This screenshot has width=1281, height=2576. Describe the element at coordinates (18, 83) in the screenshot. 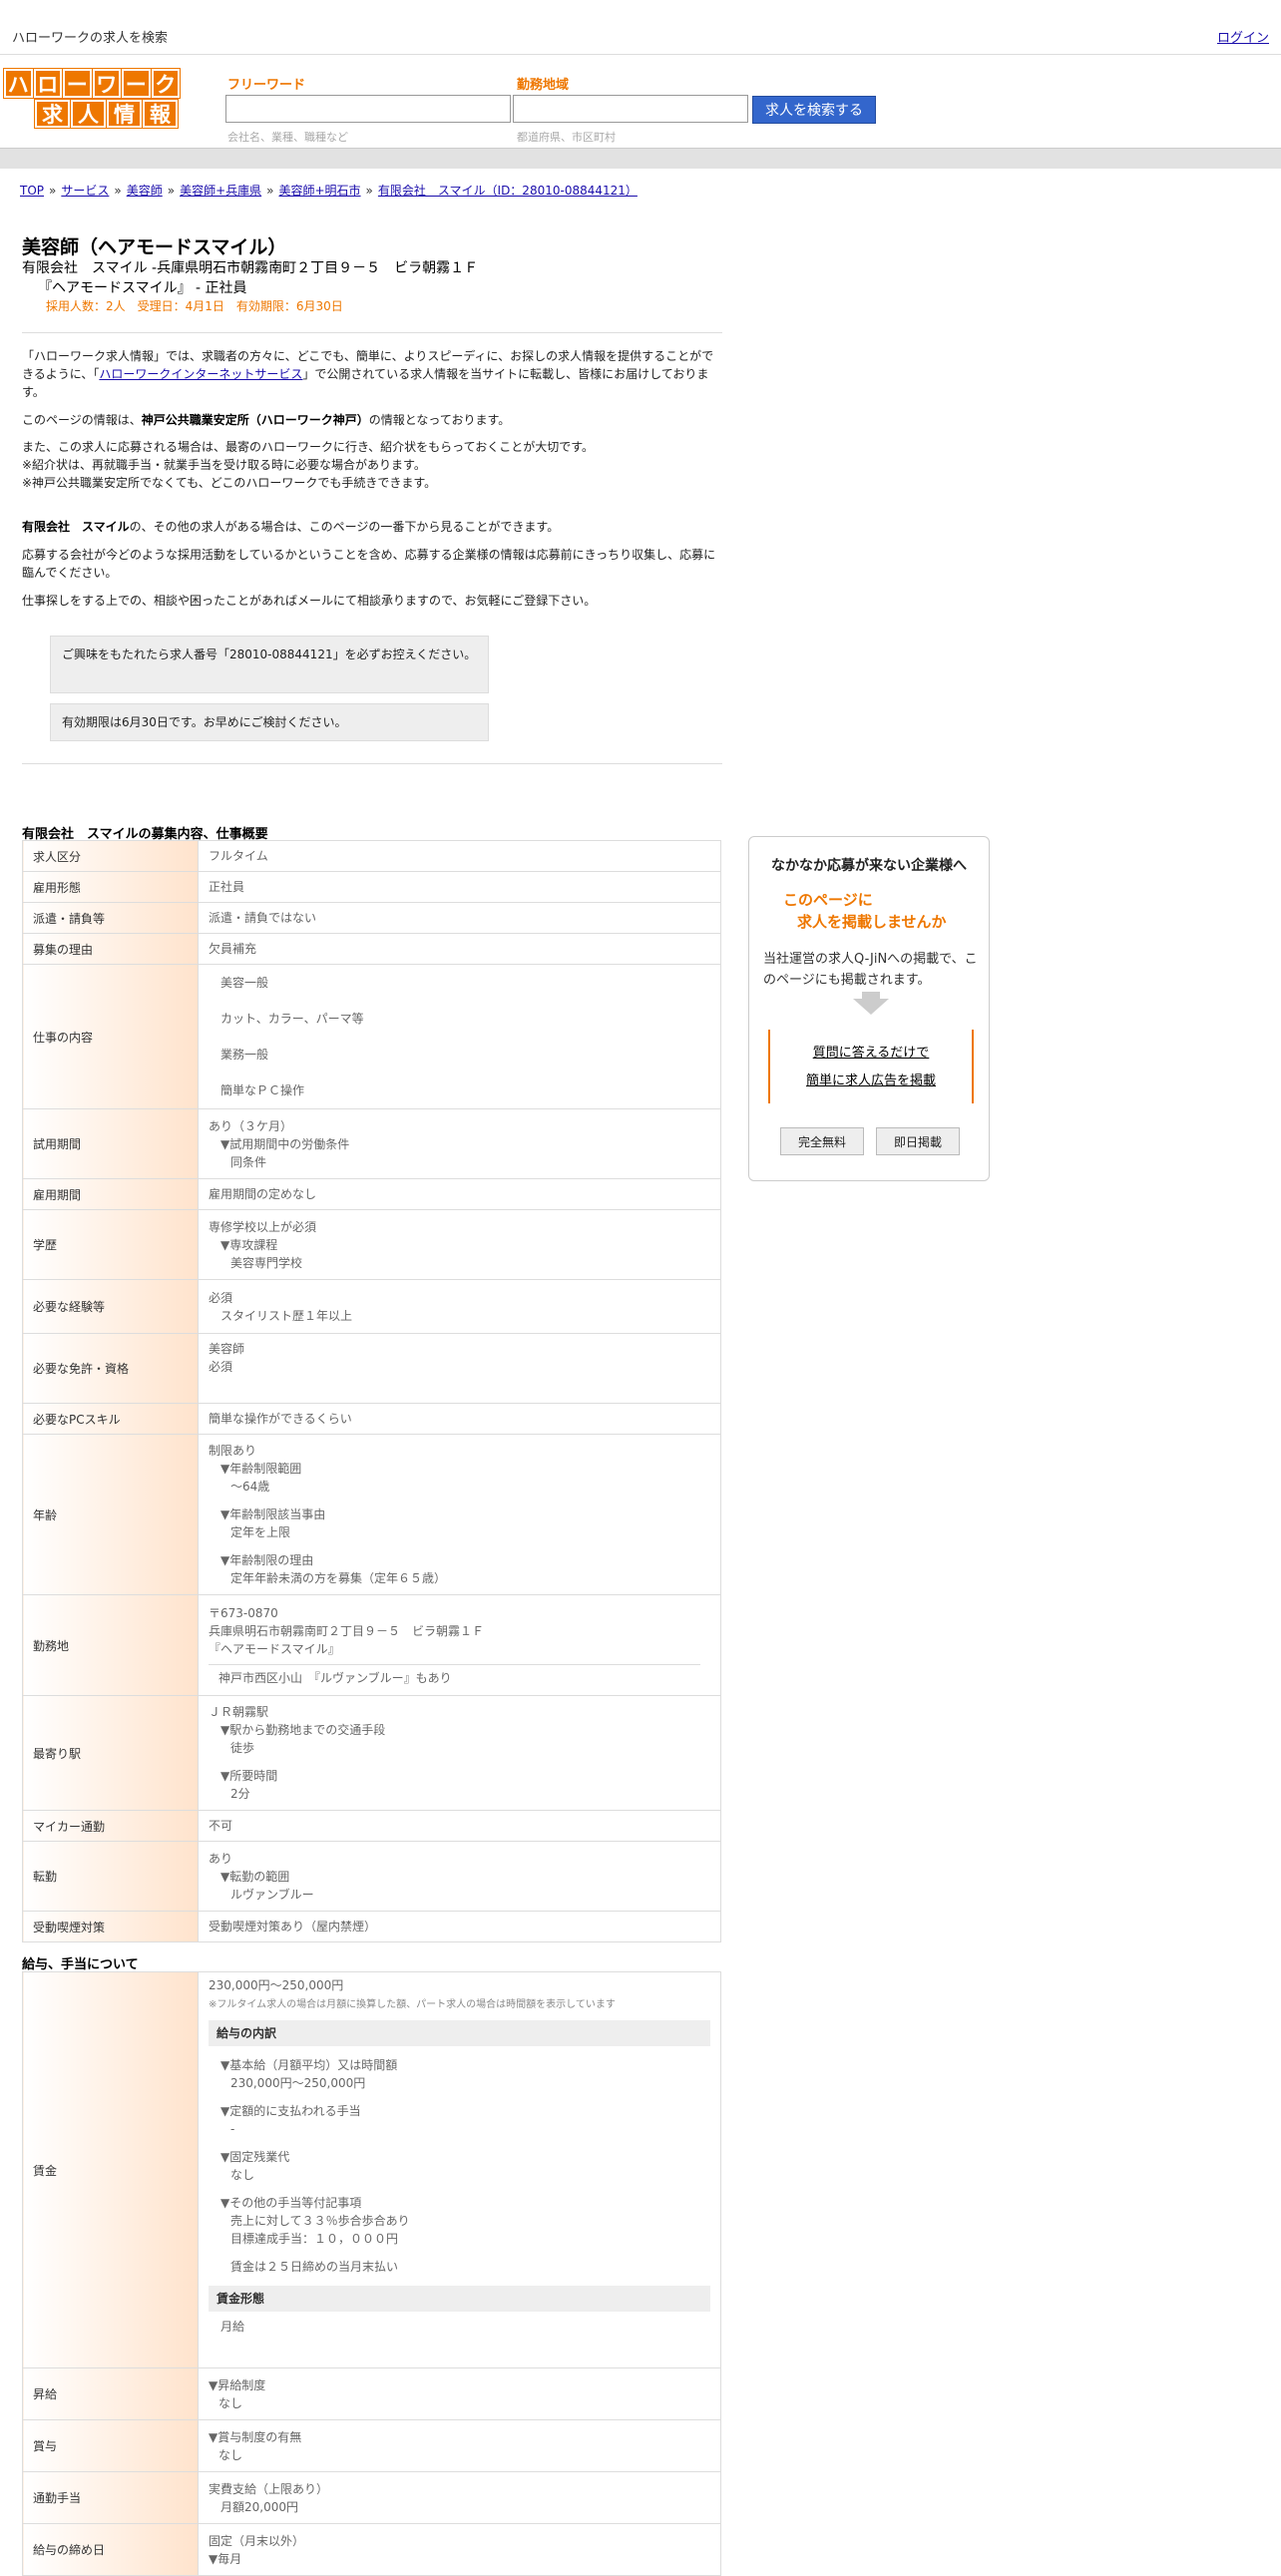

I see `logo-char: ハ` at that location.